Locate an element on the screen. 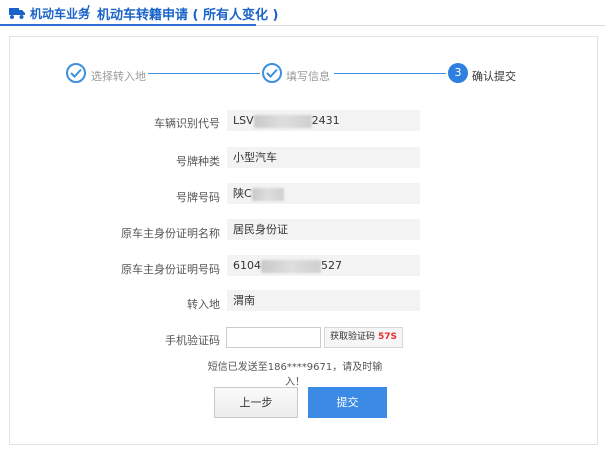  step-2-check-icon is located at coordinates (272, 73).